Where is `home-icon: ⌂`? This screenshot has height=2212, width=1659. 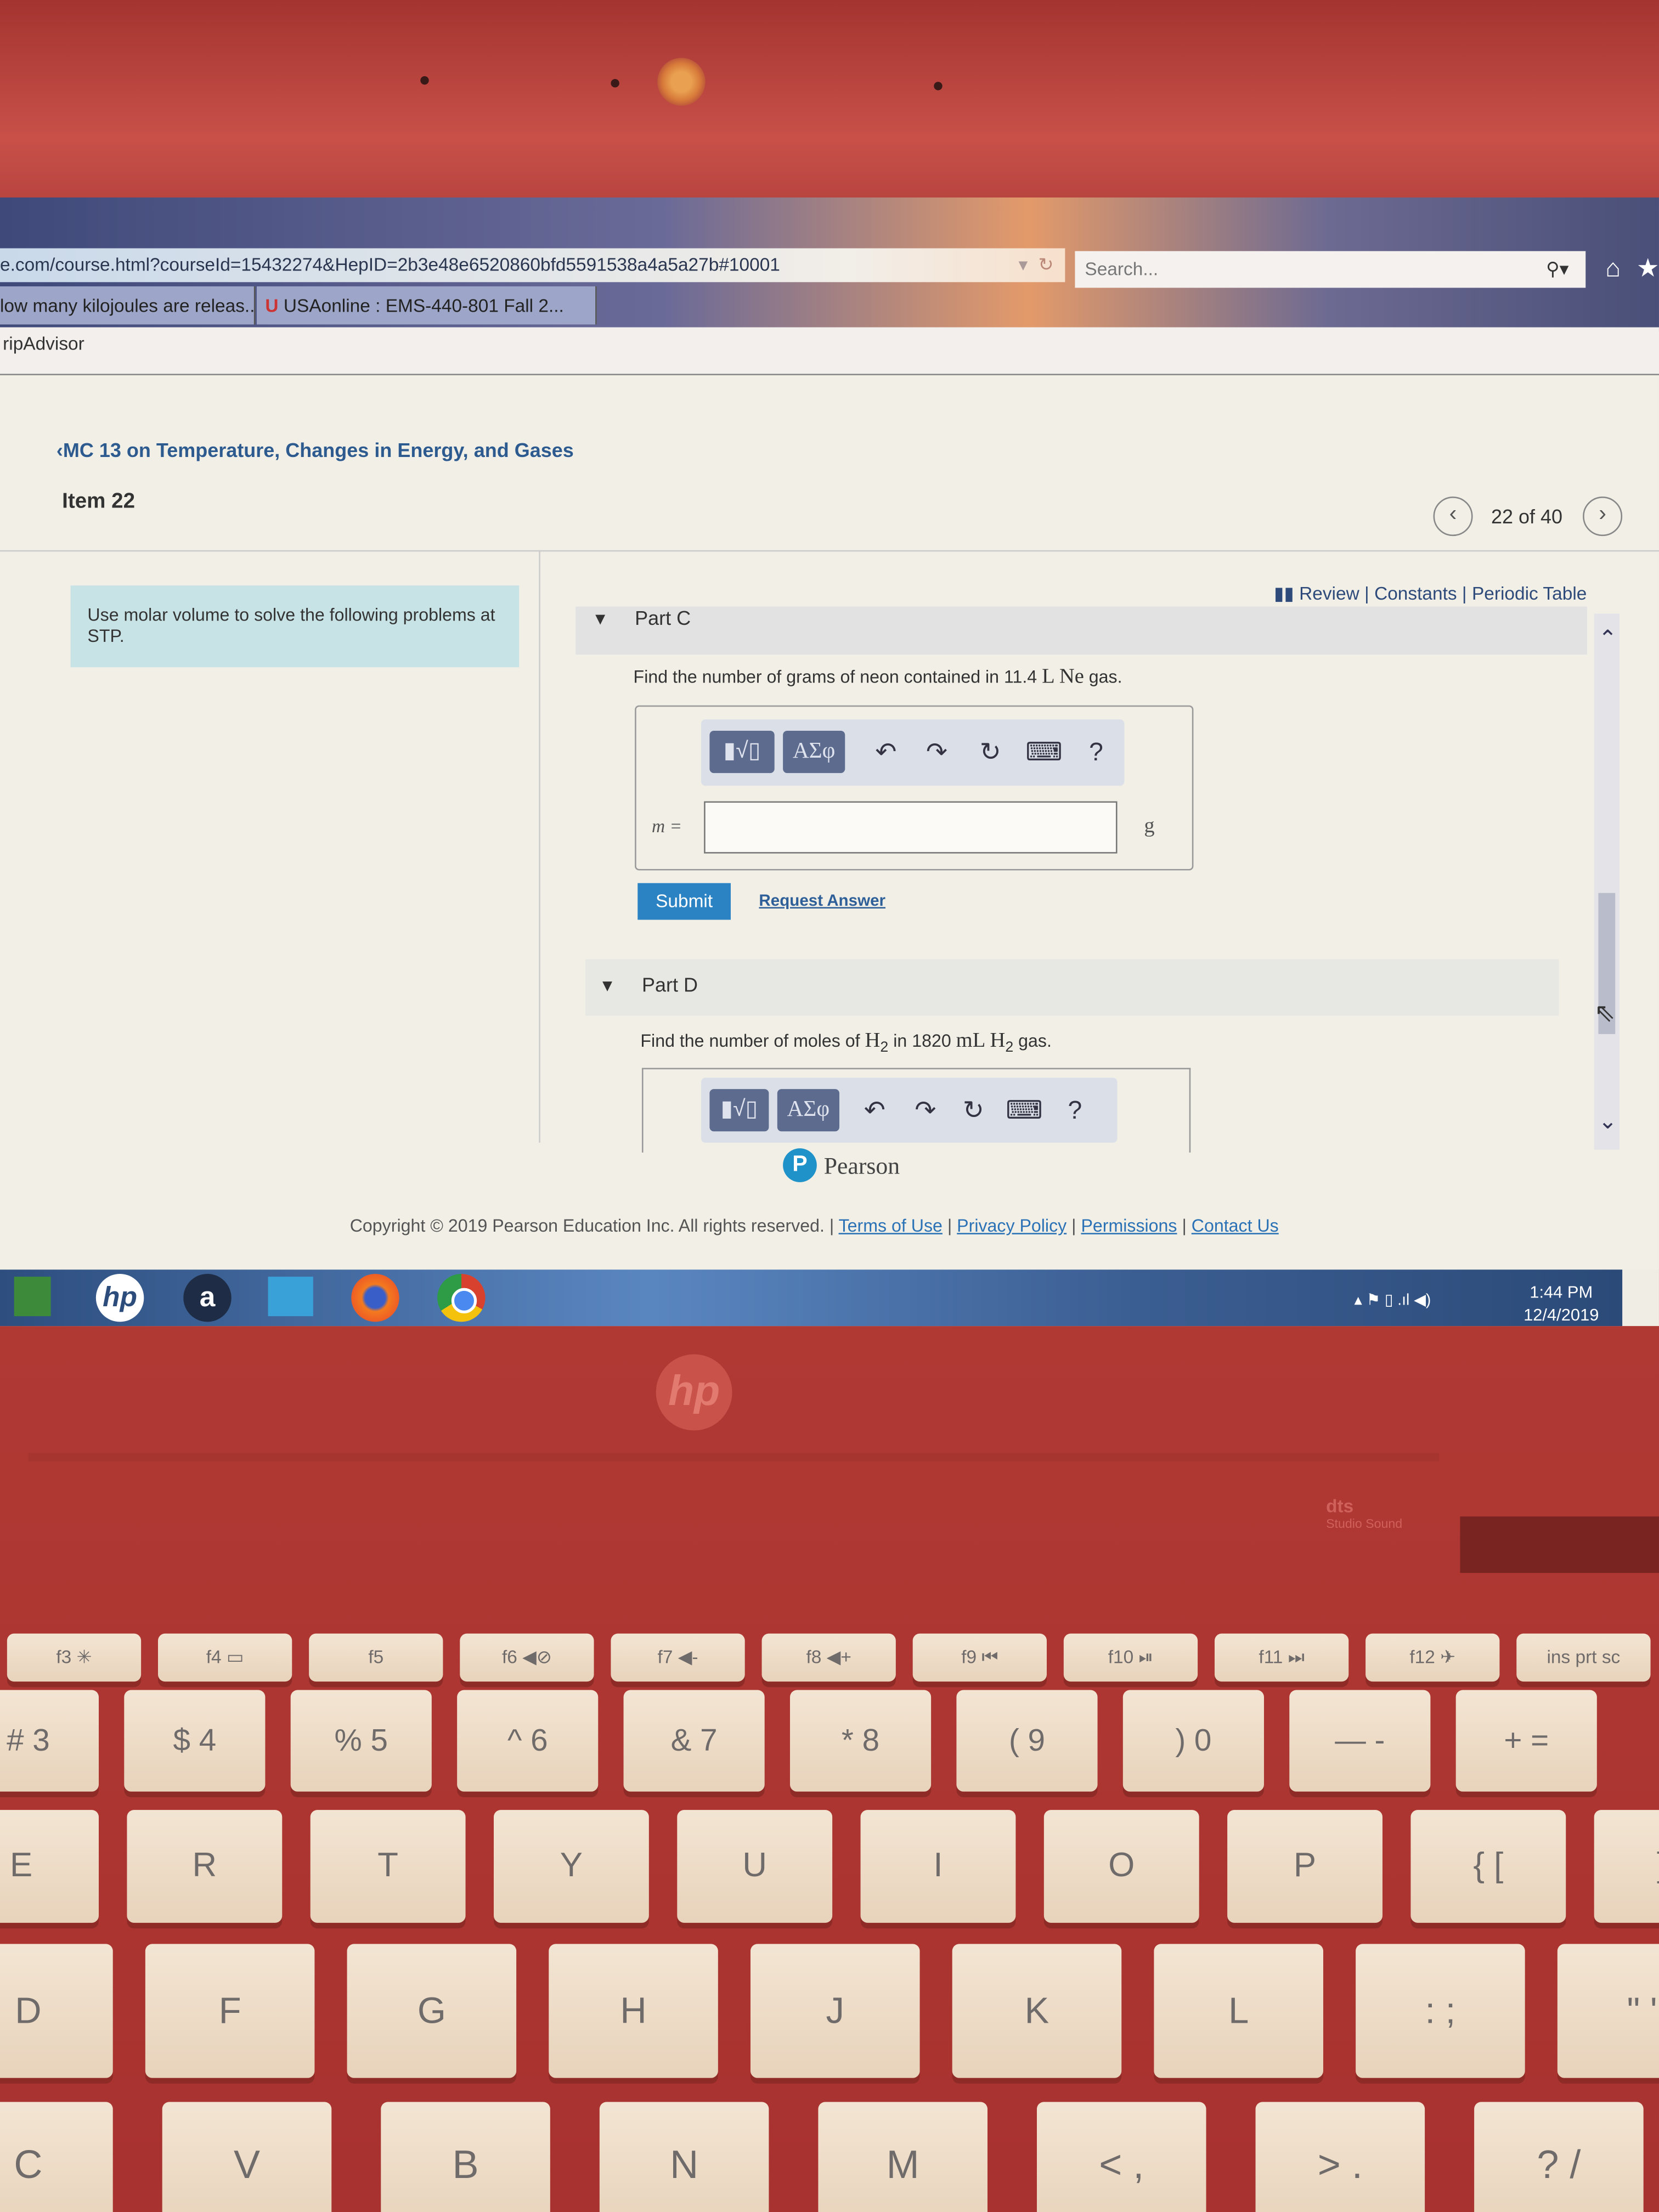 home-icon: ⌂ is located at coordinates (1613, 269).